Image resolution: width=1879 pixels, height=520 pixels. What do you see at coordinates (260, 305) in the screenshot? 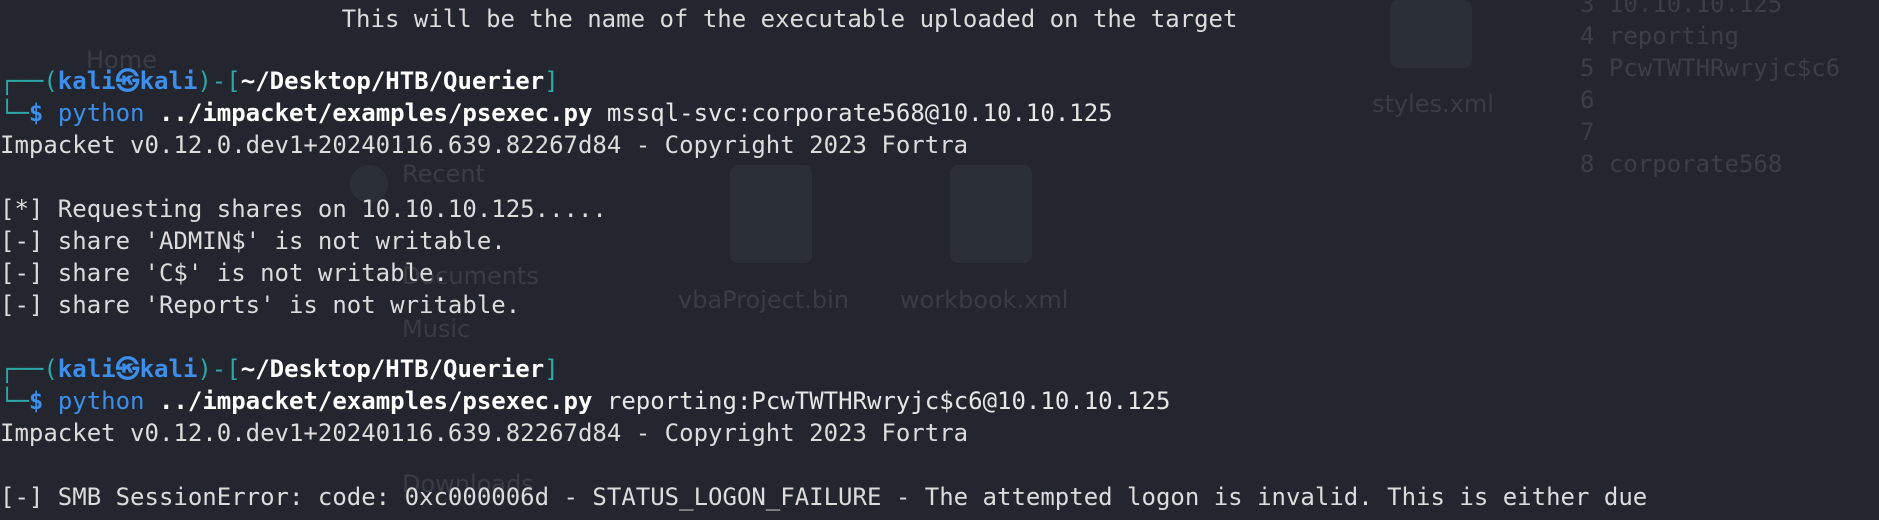
I see `output-line-reports-share: [-] share 'Reports' is not writable.` at bounding box center [260, 305].